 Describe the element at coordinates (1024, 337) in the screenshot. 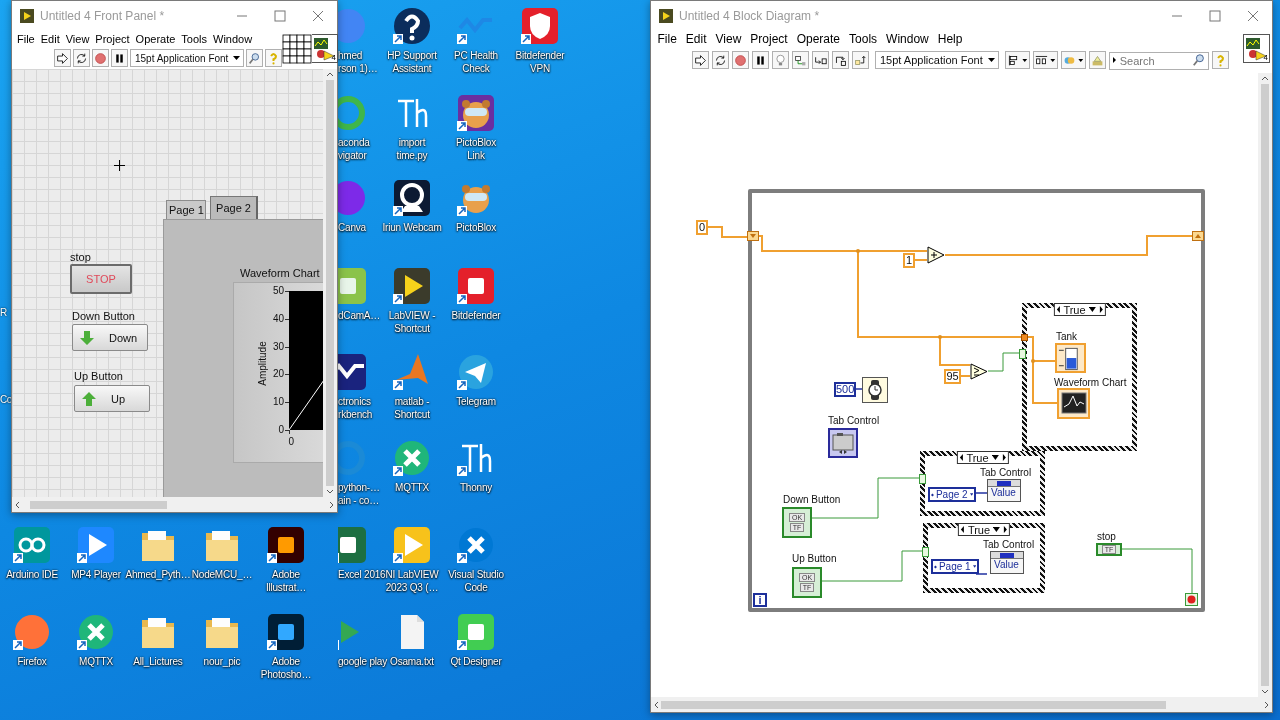

I see `tunnel` at that location.